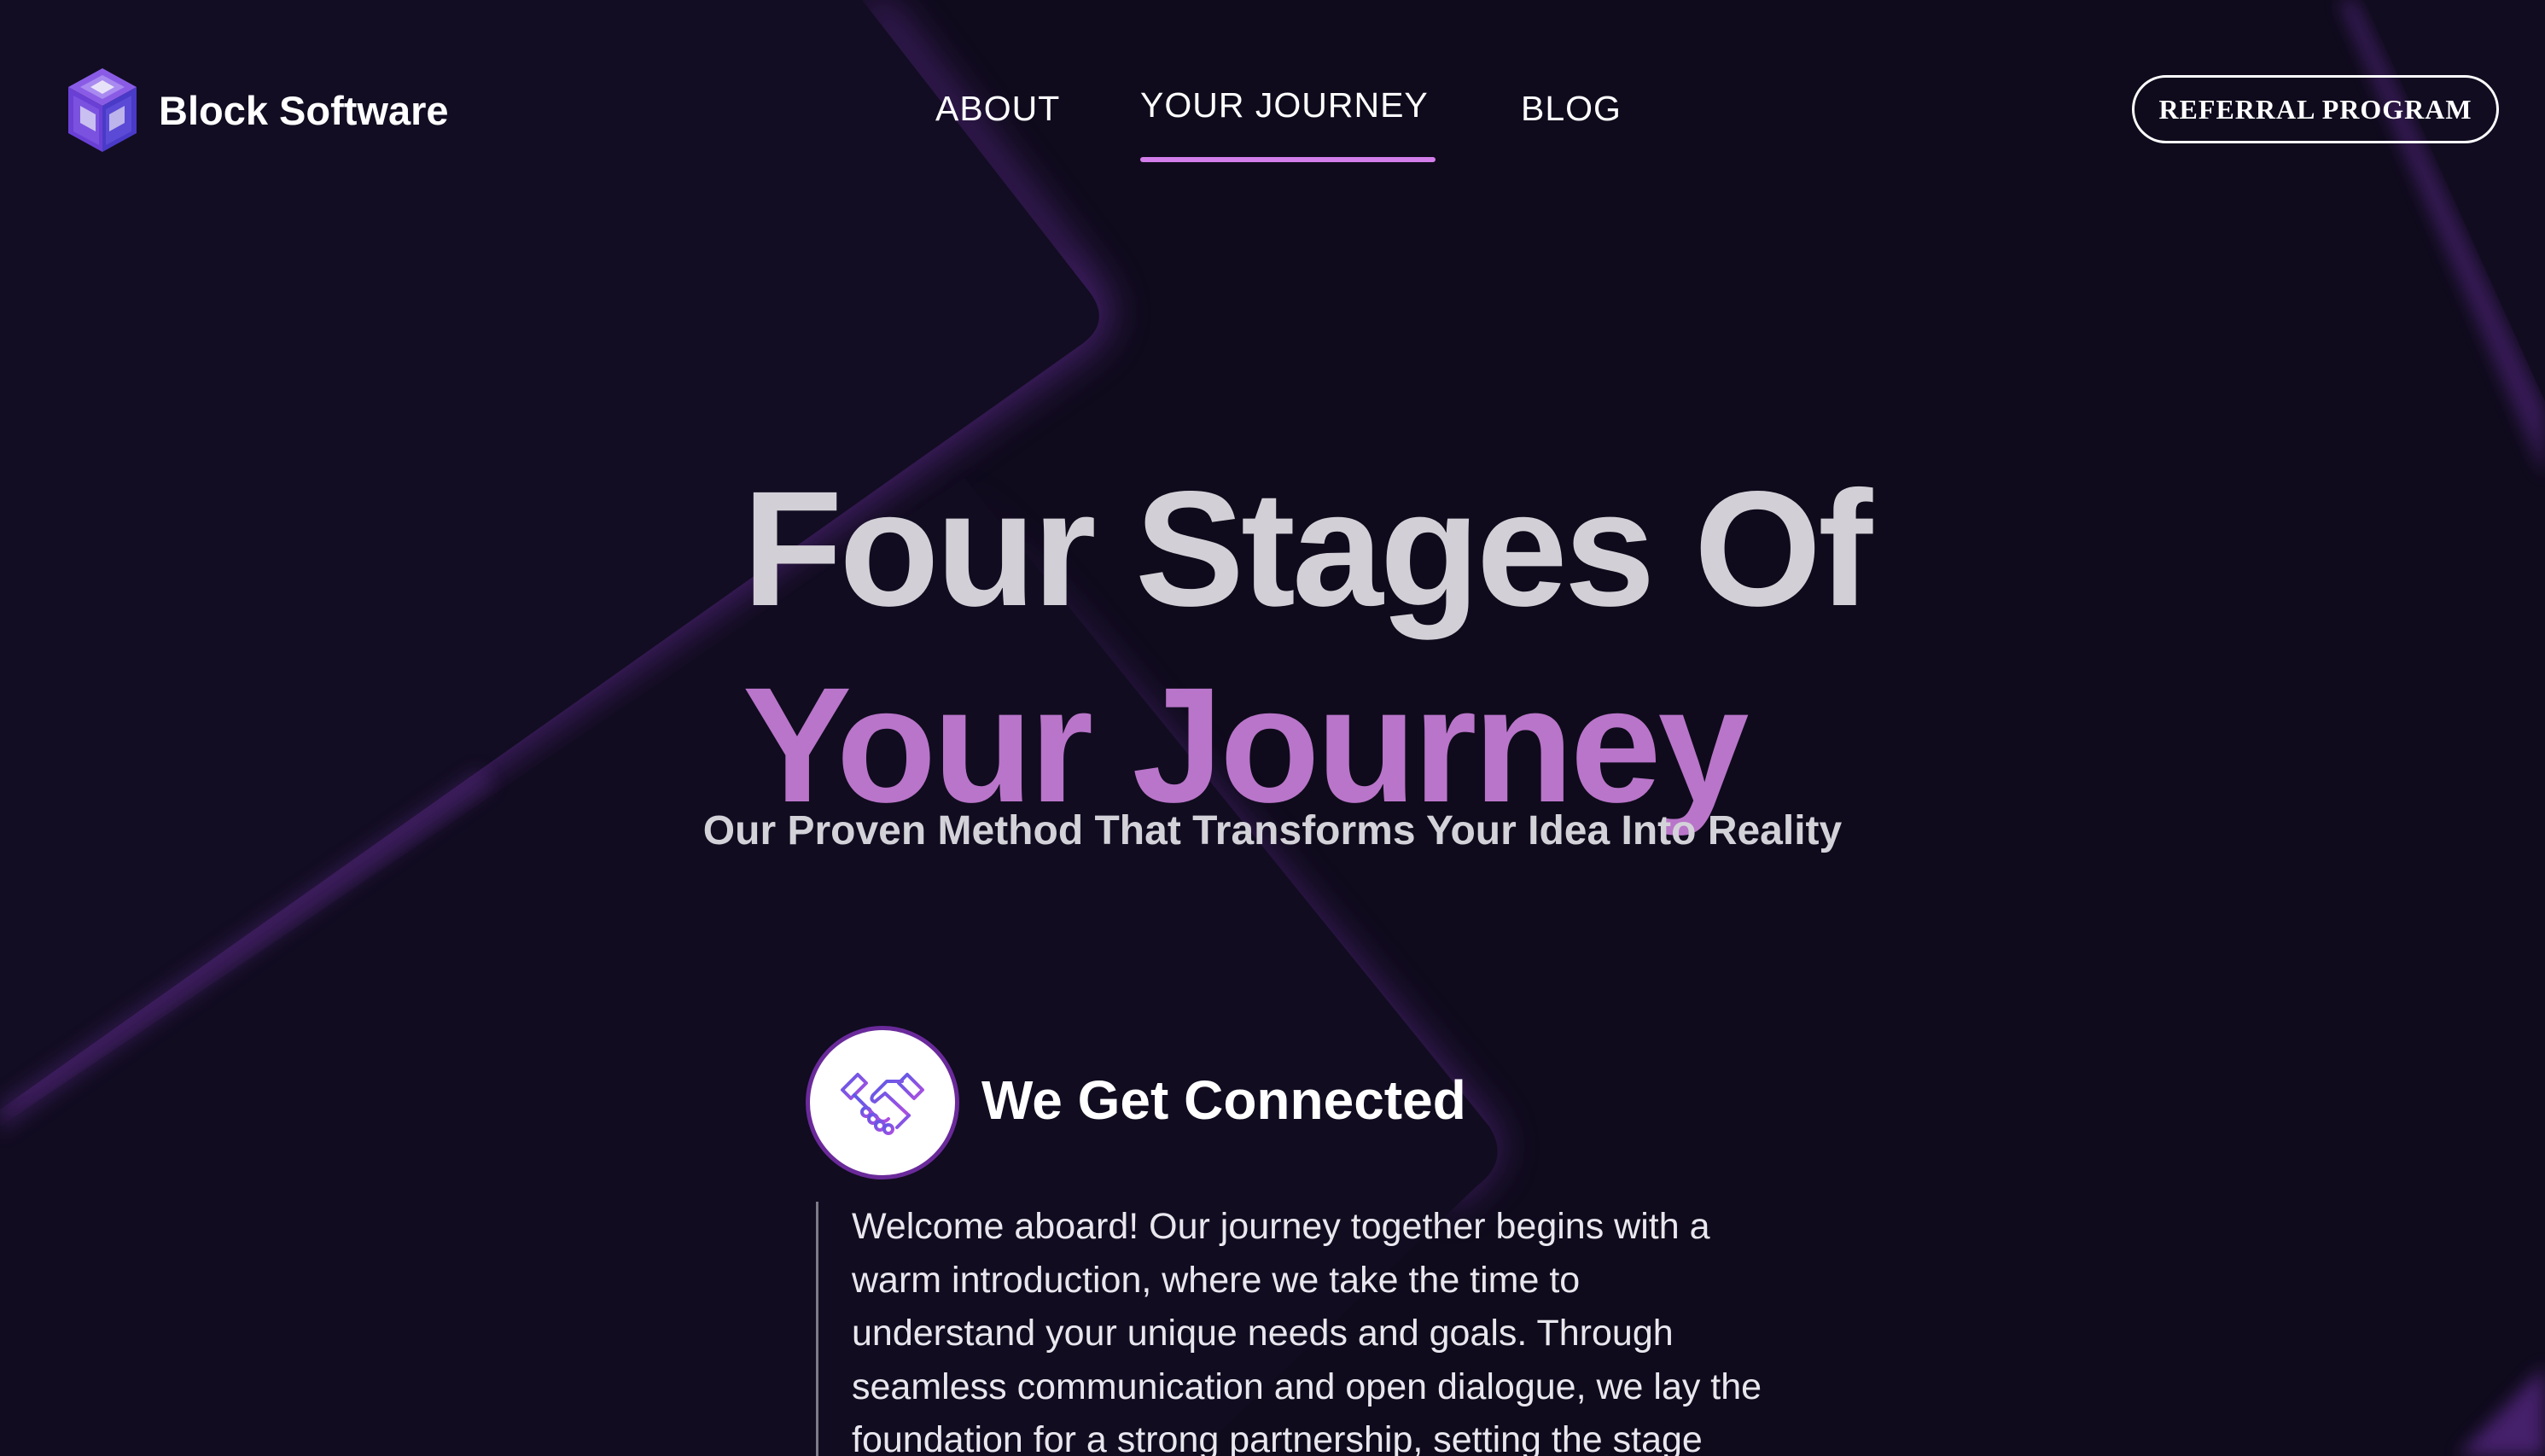 The height and width of the screenshot is (1456, 2545). I want to click on stage-title: We Get Connected, so click(1223, 1100).